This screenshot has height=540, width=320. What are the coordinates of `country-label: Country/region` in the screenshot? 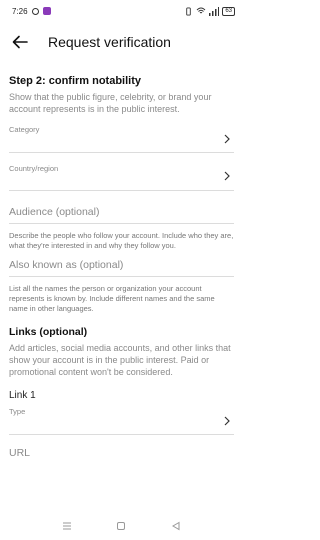 It's located at (34, 168).